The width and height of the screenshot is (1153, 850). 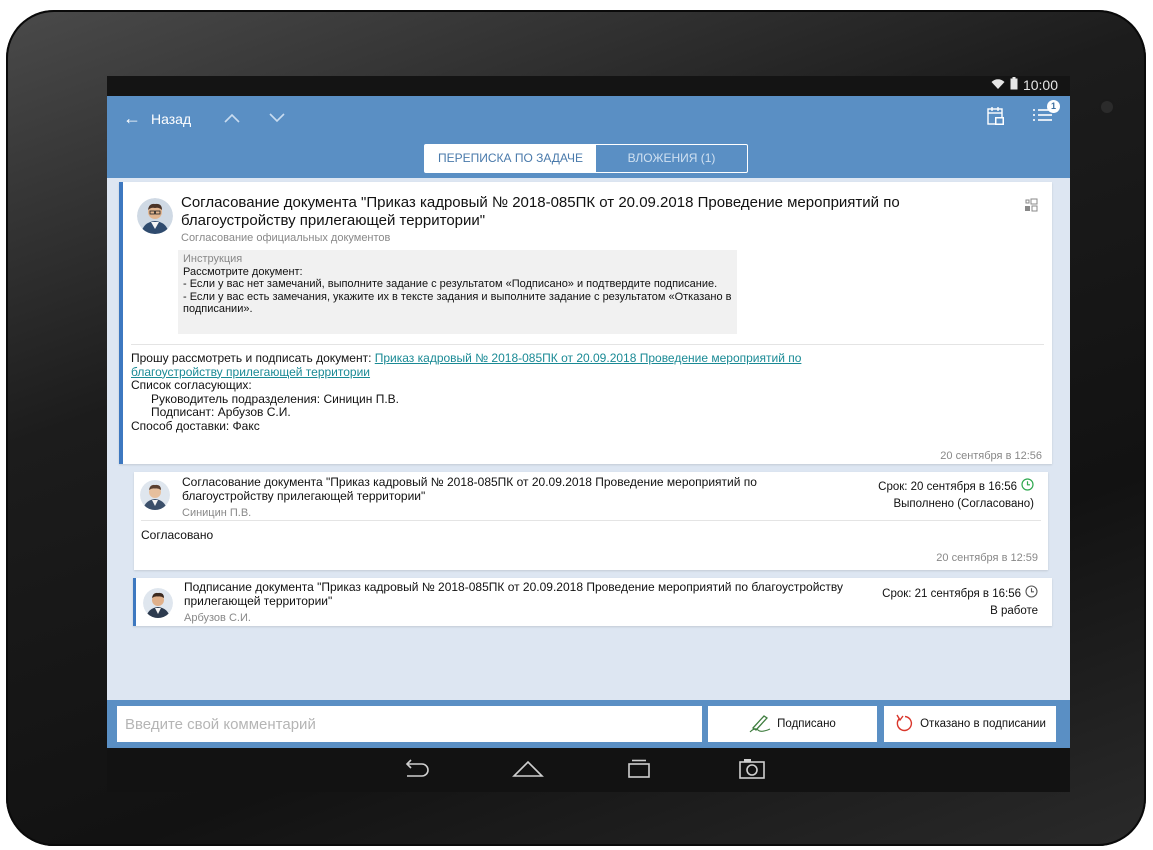 I want to click on approver-item: Подписант: Арбузов С.И., so click(x=221, y=412).